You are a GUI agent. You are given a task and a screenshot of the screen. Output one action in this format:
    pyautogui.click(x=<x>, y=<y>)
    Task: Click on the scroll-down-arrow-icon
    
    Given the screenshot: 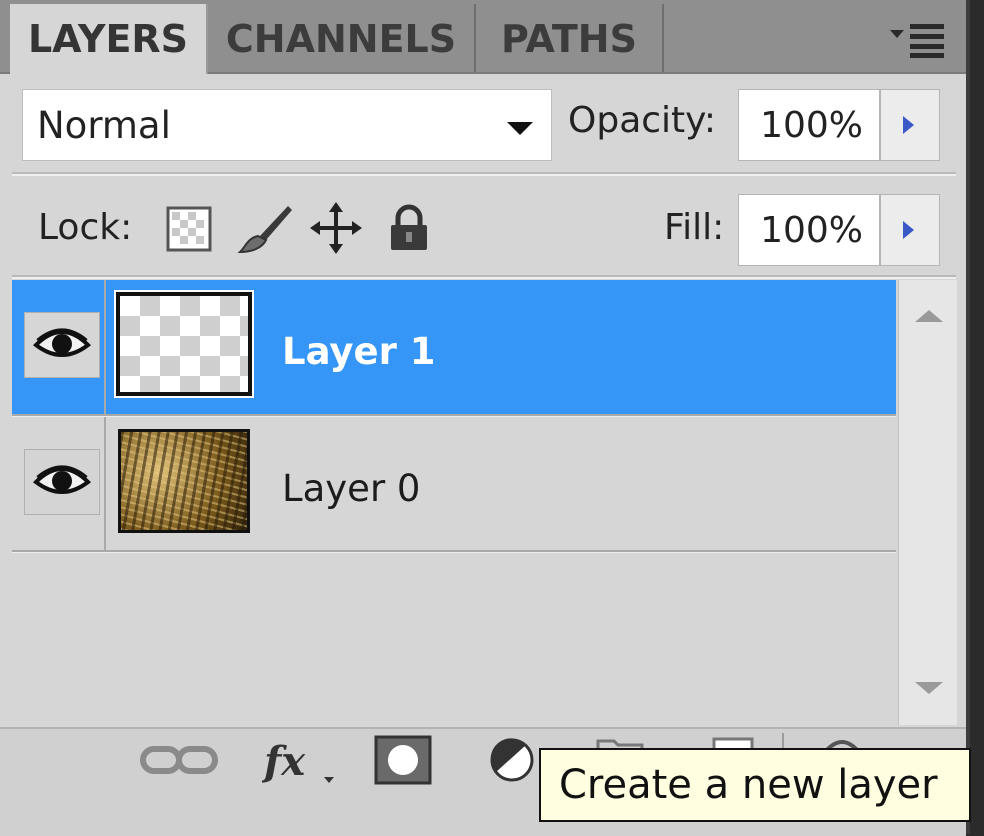 What is the action you would take?
    pyautogui.click(x=929, y=688)
    